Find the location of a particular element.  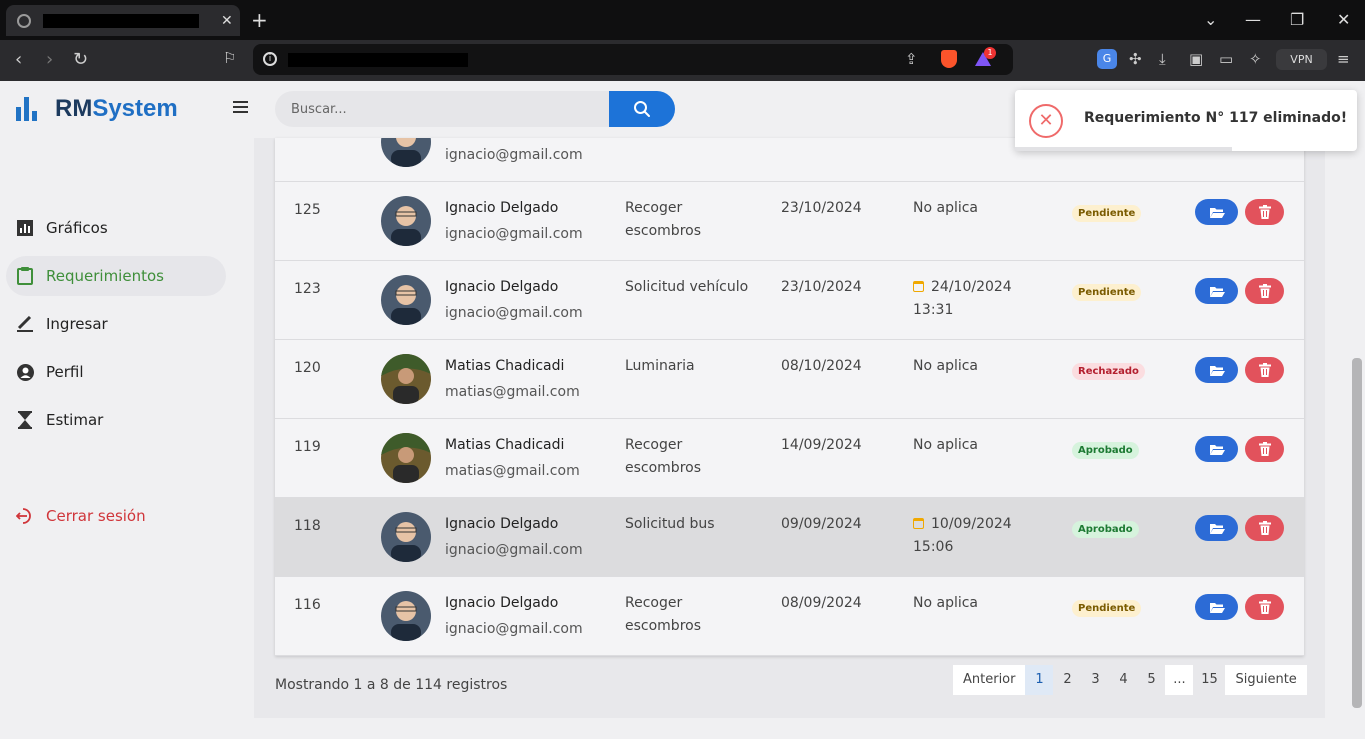

hourglass-icon is located at coordinates (25, 420).